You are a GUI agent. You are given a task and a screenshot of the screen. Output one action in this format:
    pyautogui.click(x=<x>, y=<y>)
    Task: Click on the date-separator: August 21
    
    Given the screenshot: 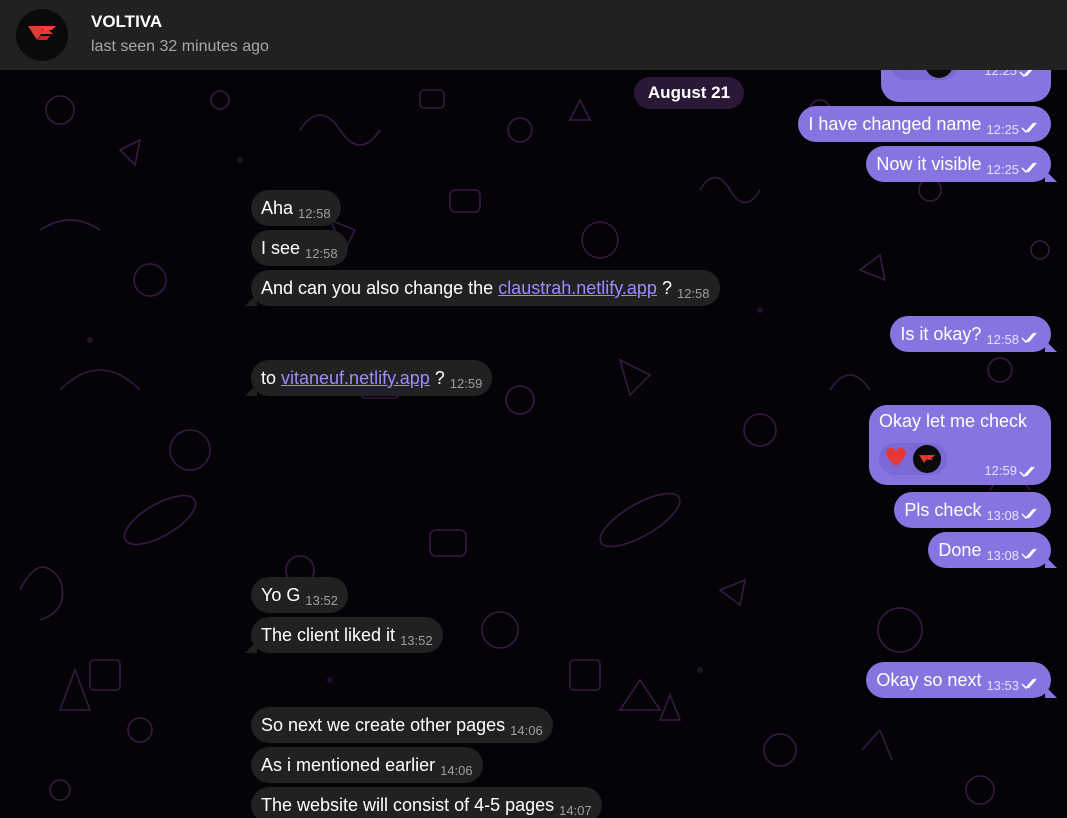 What is the action you would take?
    pyautogui.click(x=689, y=93)
    